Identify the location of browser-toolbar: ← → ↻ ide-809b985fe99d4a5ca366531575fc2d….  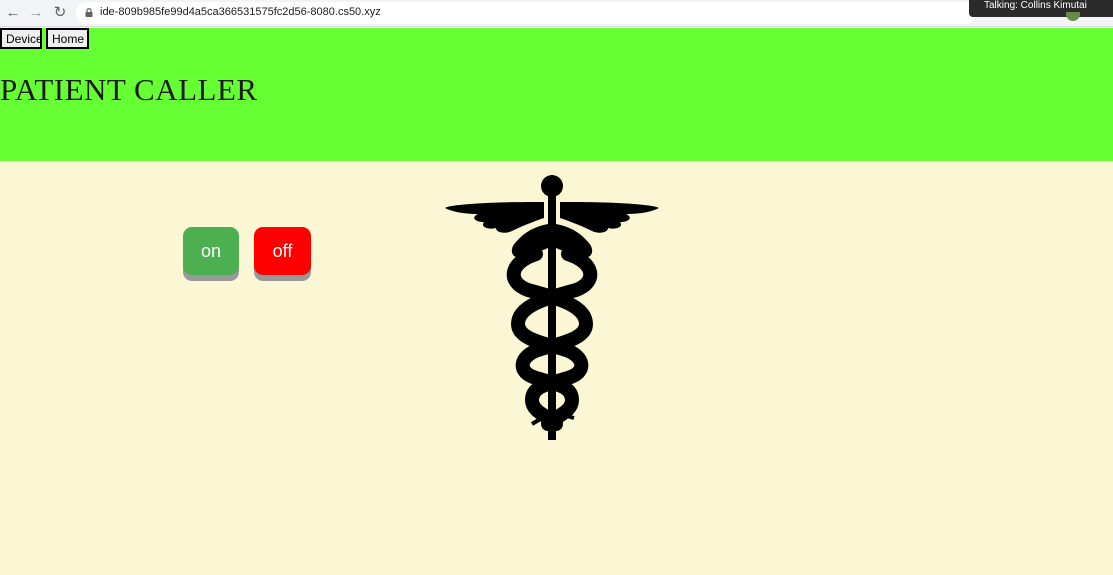
(556, 13).